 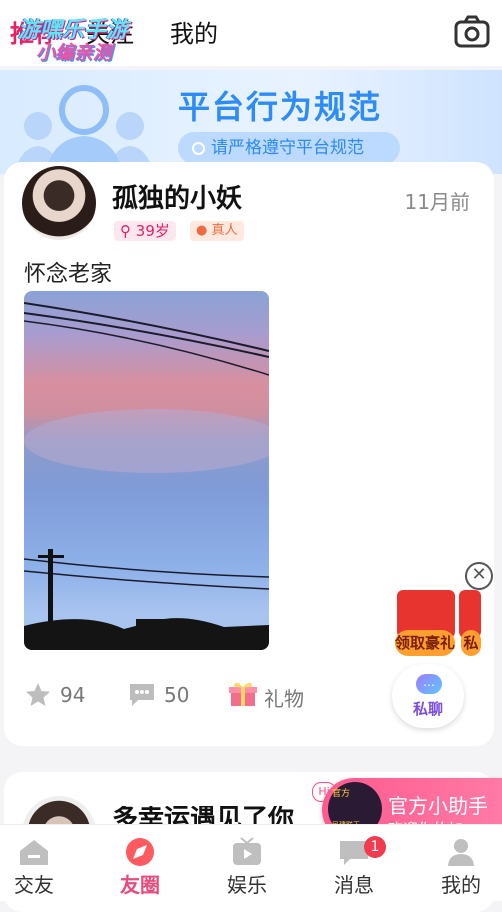 What do you see at coordinates (59, 203) in the screenshot?
I see `avatar` at bounding box center [59, 203].